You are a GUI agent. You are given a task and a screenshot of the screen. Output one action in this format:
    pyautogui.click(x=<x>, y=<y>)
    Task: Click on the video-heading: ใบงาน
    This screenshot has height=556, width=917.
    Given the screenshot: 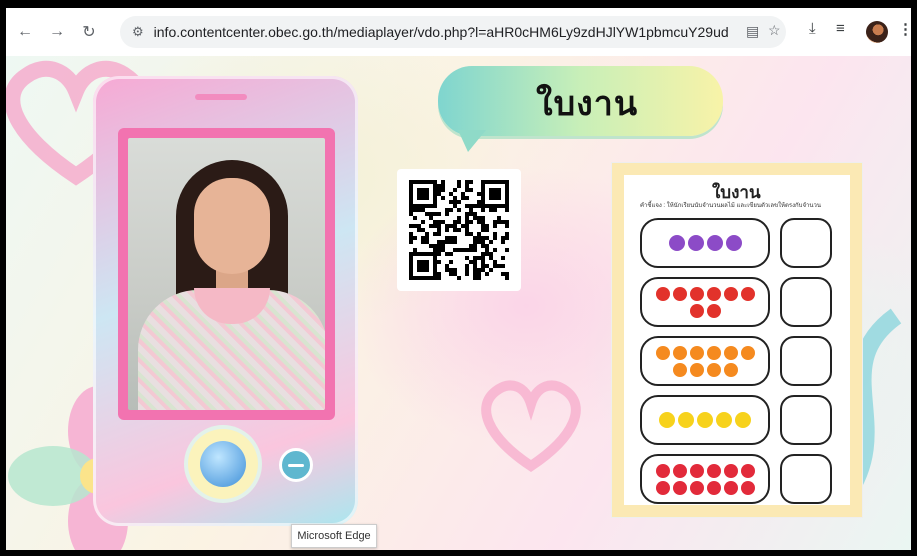 What is the action you would take?
    pyautogui.click(x=587, y=104)
    